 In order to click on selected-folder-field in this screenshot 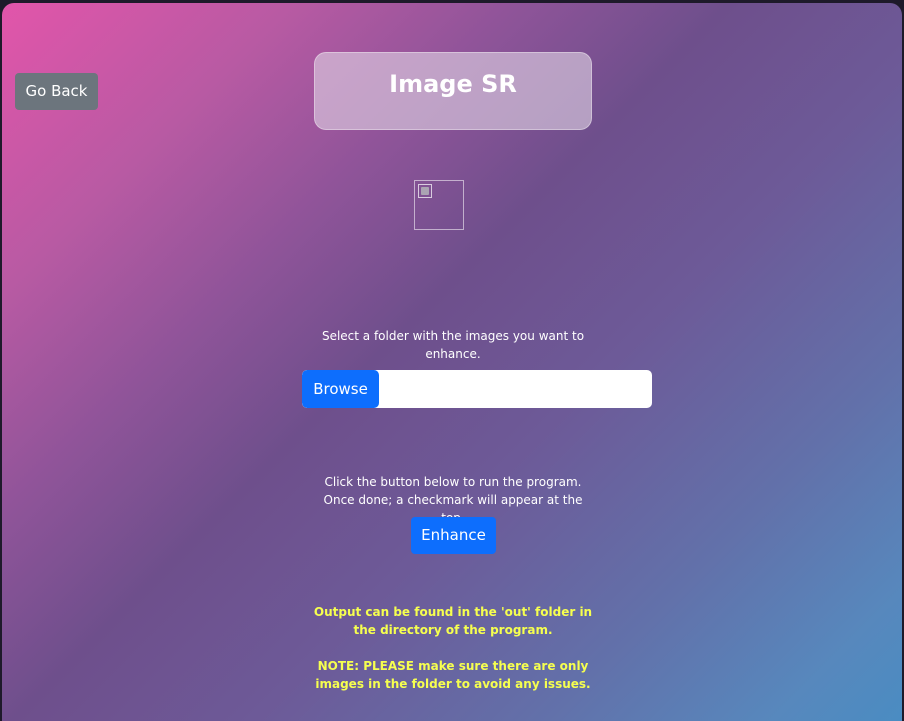, I will do `click(515, 389)`.